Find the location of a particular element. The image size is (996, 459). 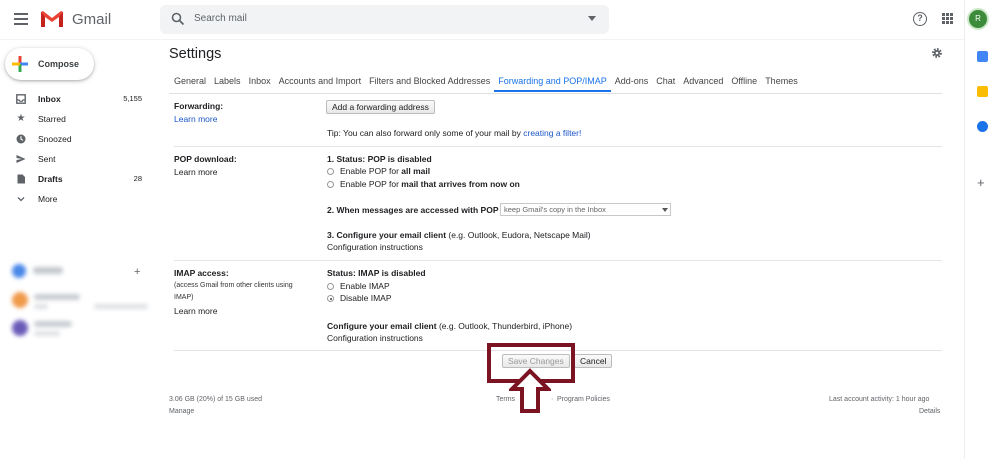

gmail-logo-icon is located at coordinates (52, 19).